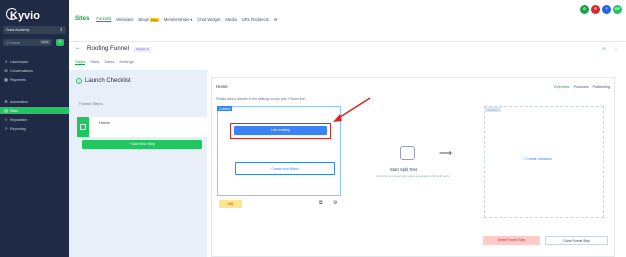  What do you see at coordinates (255, 19) in the screenshot?
I see `tab-url-redirects: URL Redirects` at bounding box center [255, 19].